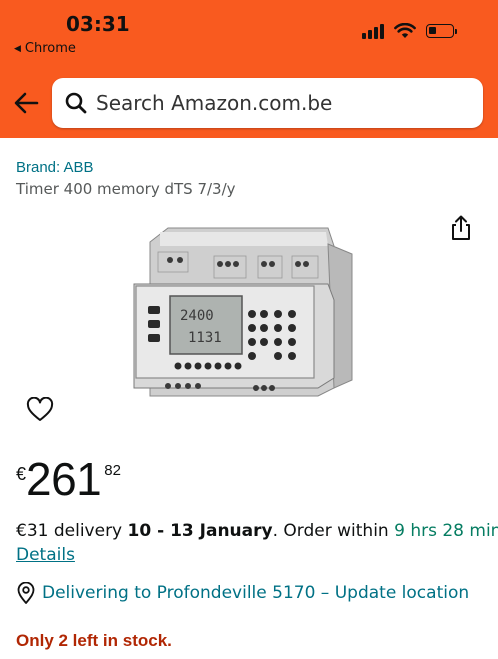 The width and height of the screenshot is (498, 659). What do you see at coordinates (373, 31) in the screenshot?
I see `signal-icon` at bounding box center [373, 31].